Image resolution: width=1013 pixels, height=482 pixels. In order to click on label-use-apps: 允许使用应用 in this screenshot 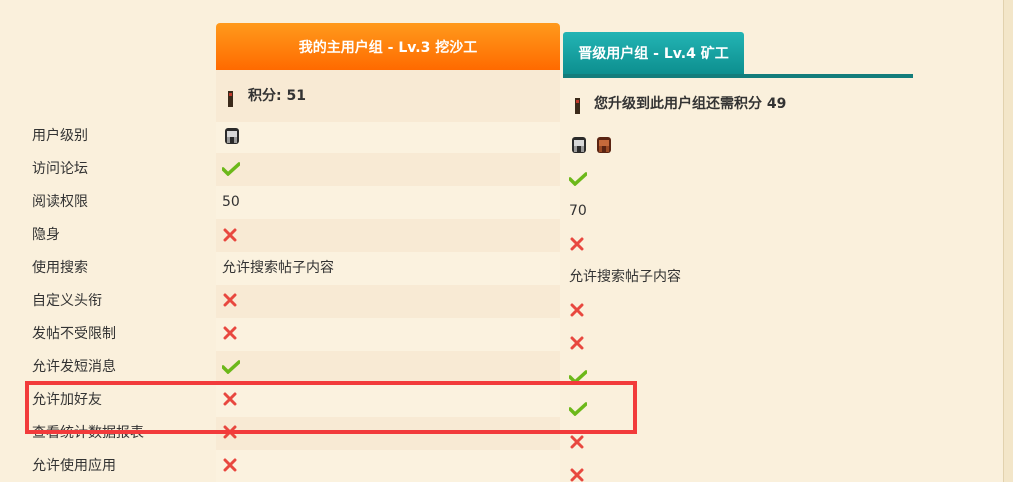, I will do `click(74, 466)`.